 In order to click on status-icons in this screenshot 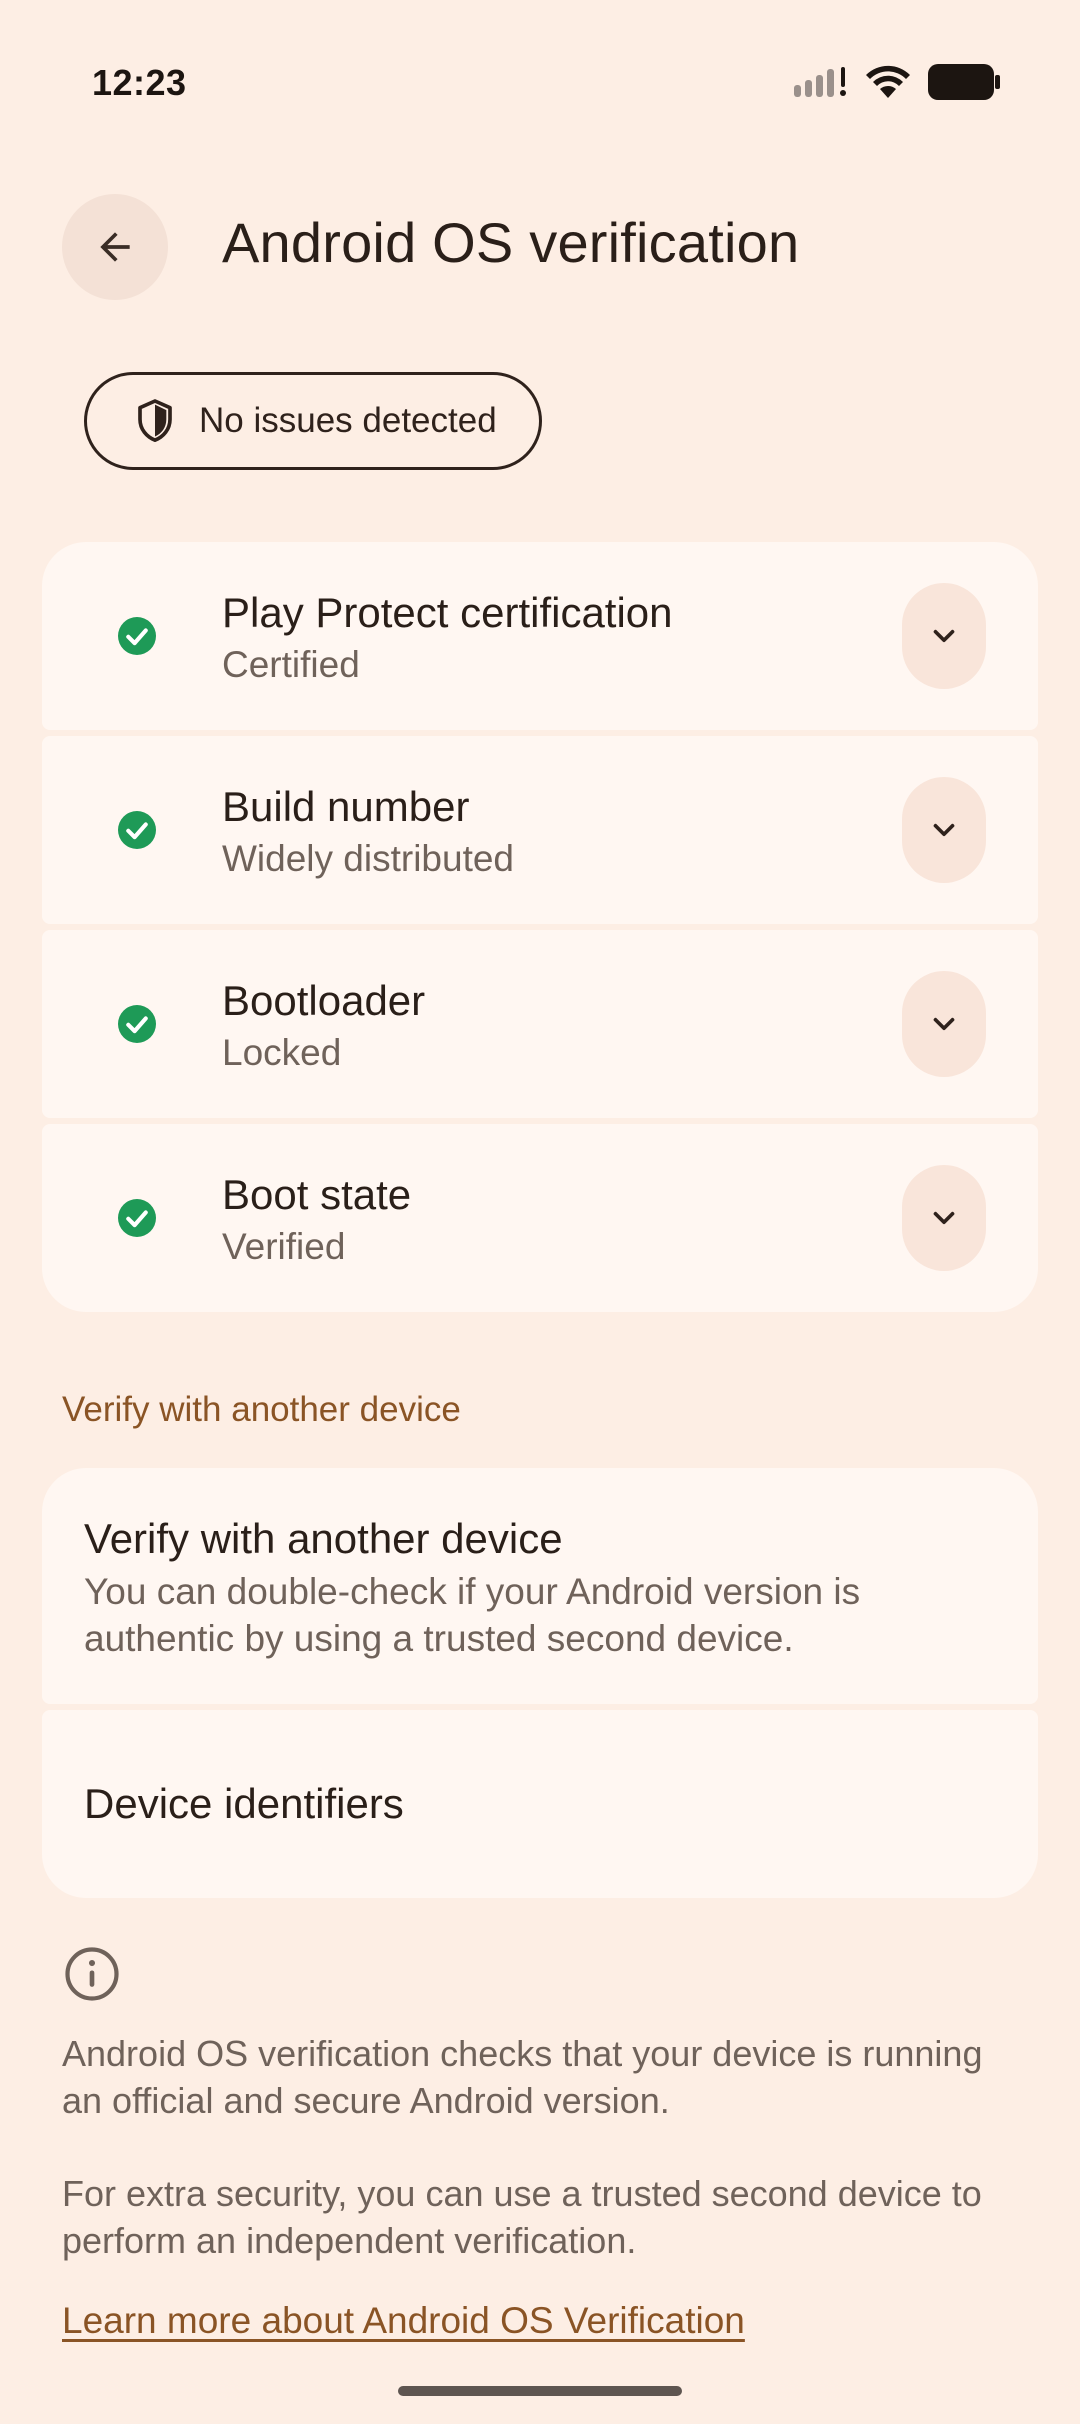, I will do `click(897, 82)`.